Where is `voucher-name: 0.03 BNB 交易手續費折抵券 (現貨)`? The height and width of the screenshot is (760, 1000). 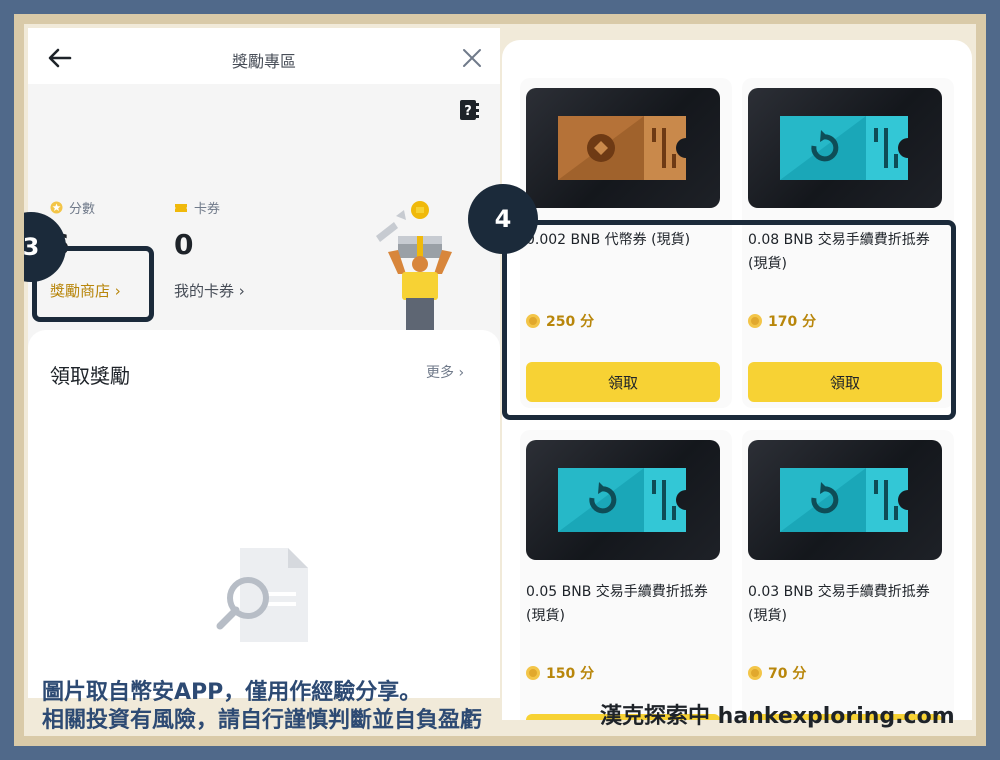
voucher-name: 0.03 BNB 交易手續費折抵券 (現貨) is located at coordinates (839, 604).